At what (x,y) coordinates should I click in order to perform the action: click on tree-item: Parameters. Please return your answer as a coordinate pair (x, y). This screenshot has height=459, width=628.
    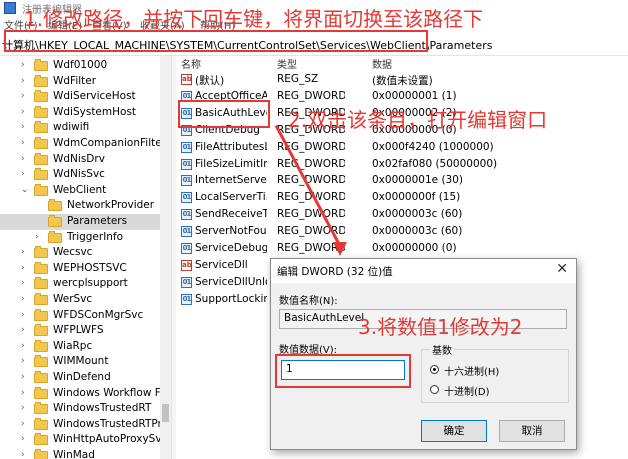
    Looking at the image, I should click on (80, 222).